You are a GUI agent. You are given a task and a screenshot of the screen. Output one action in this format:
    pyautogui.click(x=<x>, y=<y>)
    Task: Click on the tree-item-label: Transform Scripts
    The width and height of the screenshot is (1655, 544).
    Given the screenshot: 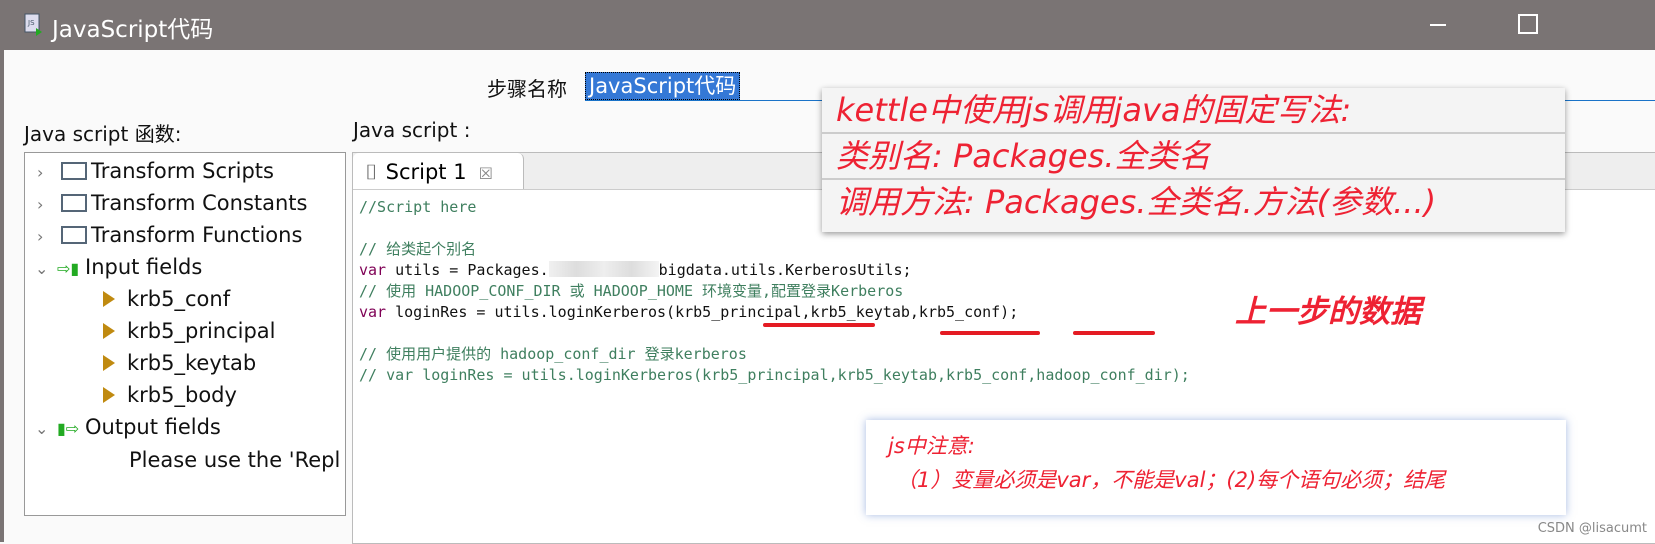 What is the action you would take?
    pyautogui.click(x=182, y=171)
    